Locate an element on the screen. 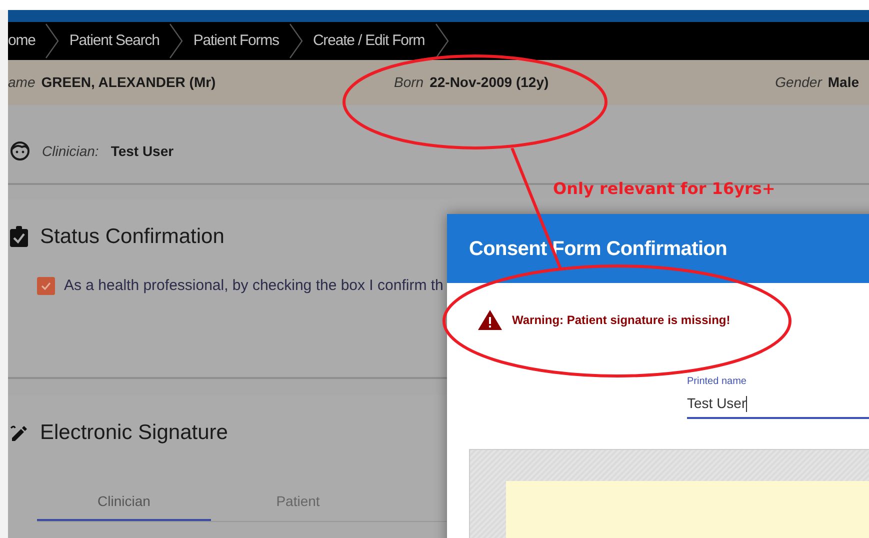 The height and width of the screenshot is (538, 869). breadcrumb-link: Create / Edit Form is located at coordinates (368, 41).